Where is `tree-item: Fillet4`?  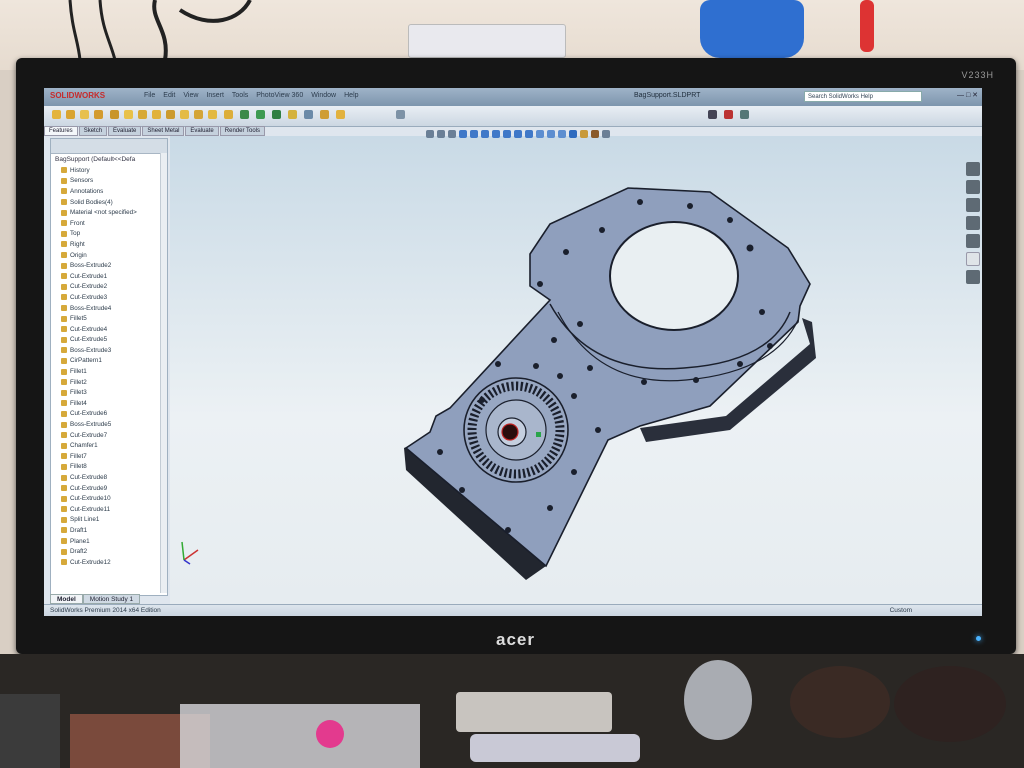 tree-item: Fillet4 is located at coordinates (109, 403).